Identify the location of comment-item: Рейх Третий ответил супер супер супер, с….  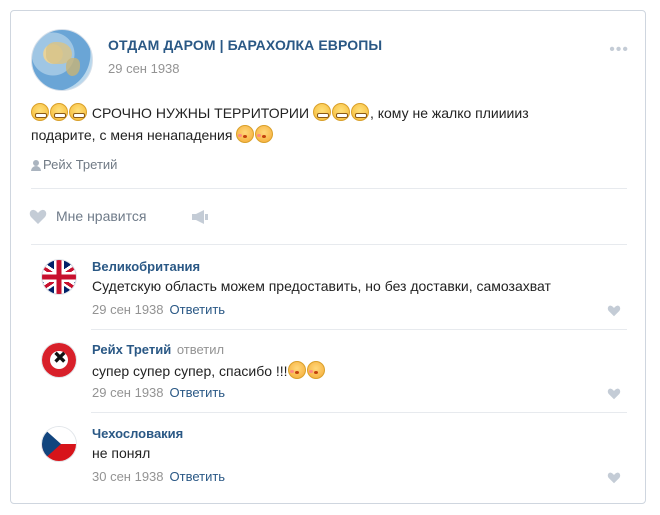
(329, 377).